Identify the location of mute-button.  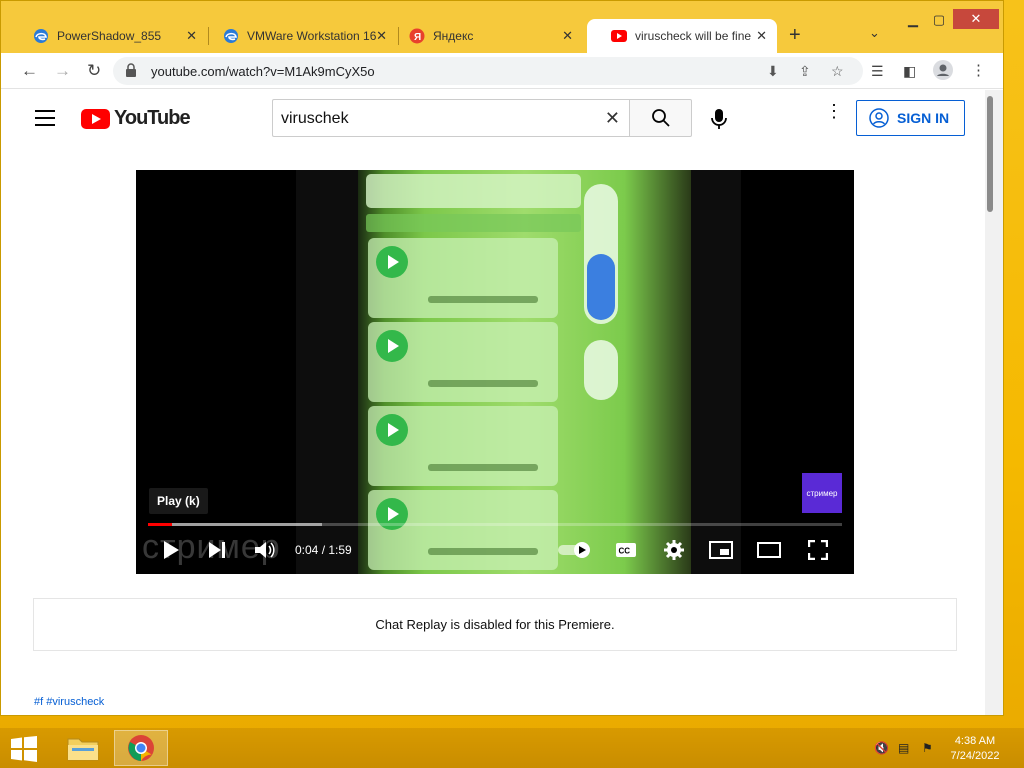
(265, 550).